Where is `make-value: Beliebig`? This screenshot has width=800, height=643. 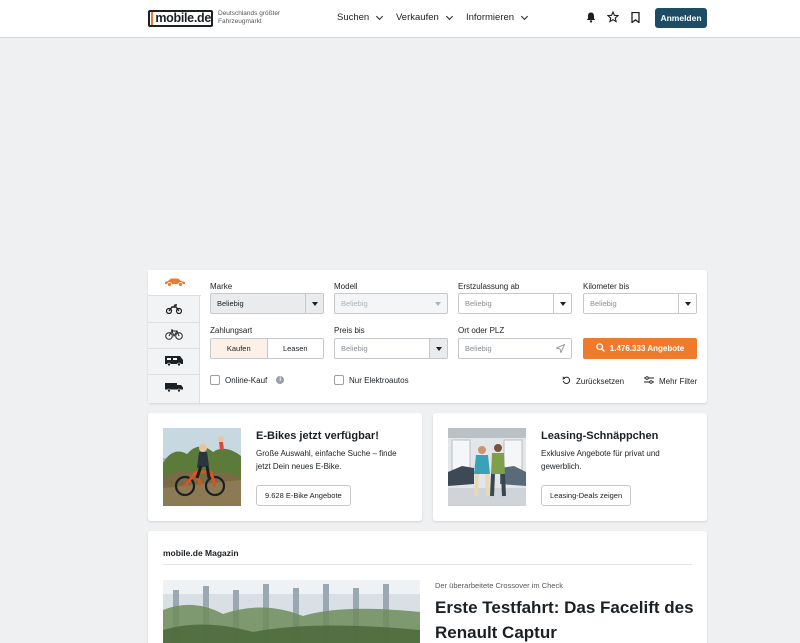
make-value: Beliebig is located at coordinates (230, 303).